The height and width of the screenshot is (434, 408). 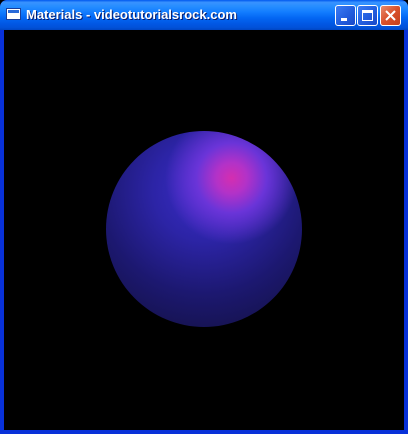 I want to click on close-button, so click(x=390, y=15).